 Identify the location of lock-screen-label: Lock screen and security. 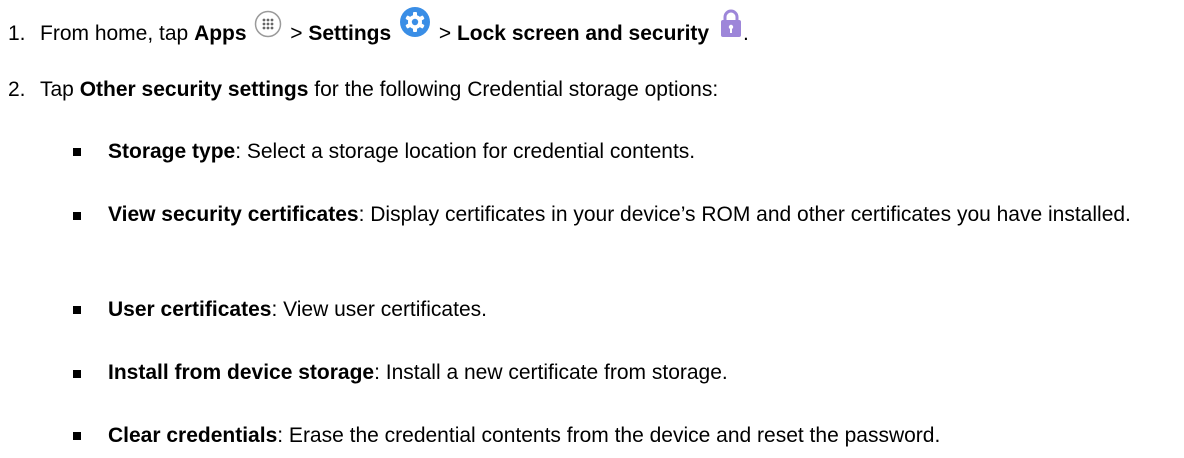
(583, 33).